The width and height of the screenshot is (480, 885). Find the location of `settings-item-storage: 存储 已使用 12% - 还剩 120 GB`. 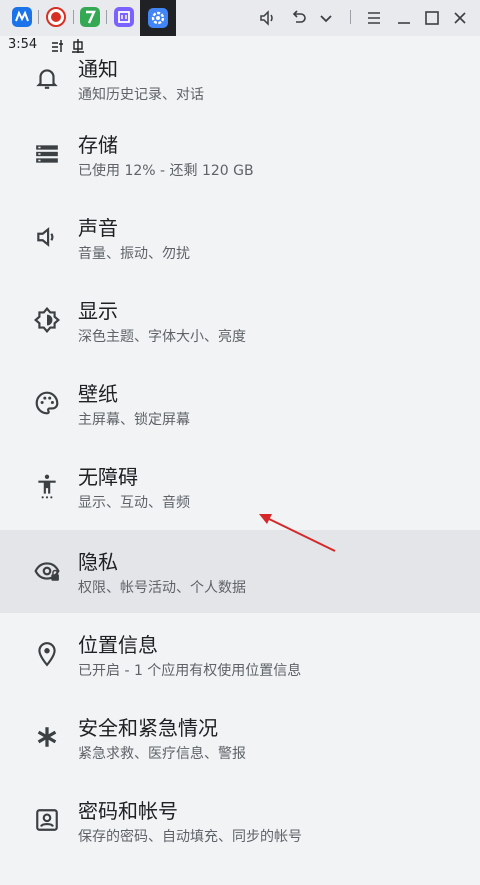

settings-item-storage: 存储 已使用 12% - 还剩 120 GB is located at coordinates (240, 154).